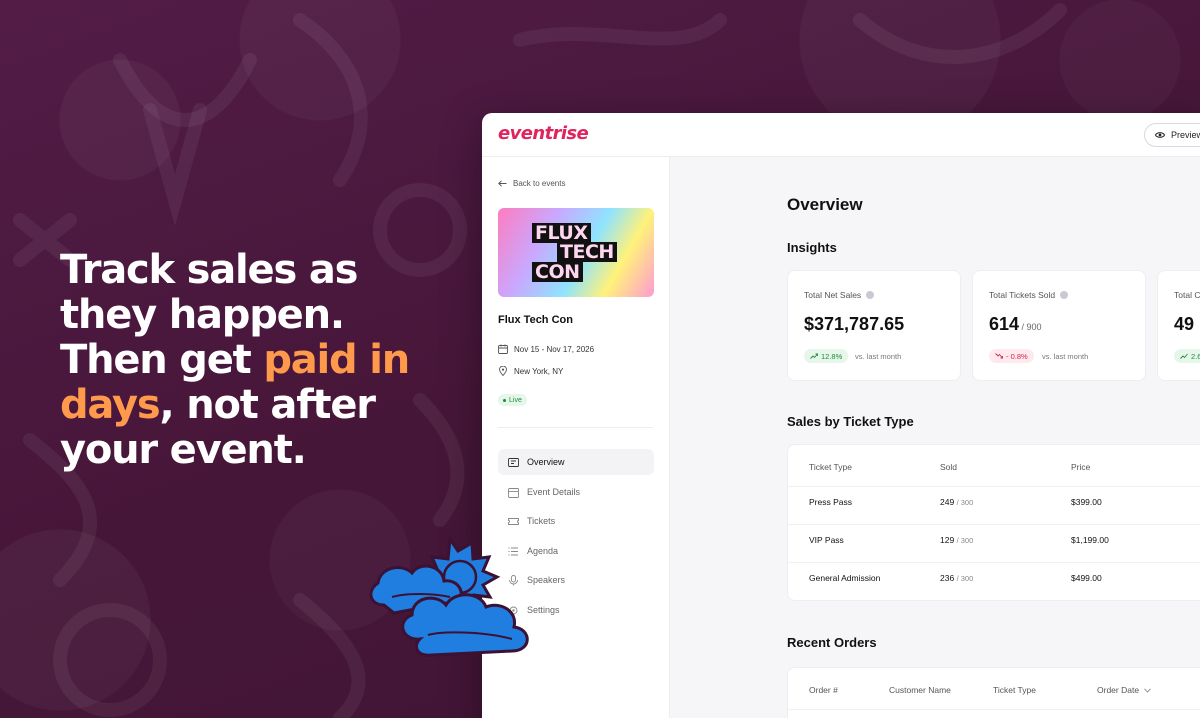 This screenshot has height=718, width=1200. I want to click on ticket-type-cell: VIP Pass, so click(826, 540).